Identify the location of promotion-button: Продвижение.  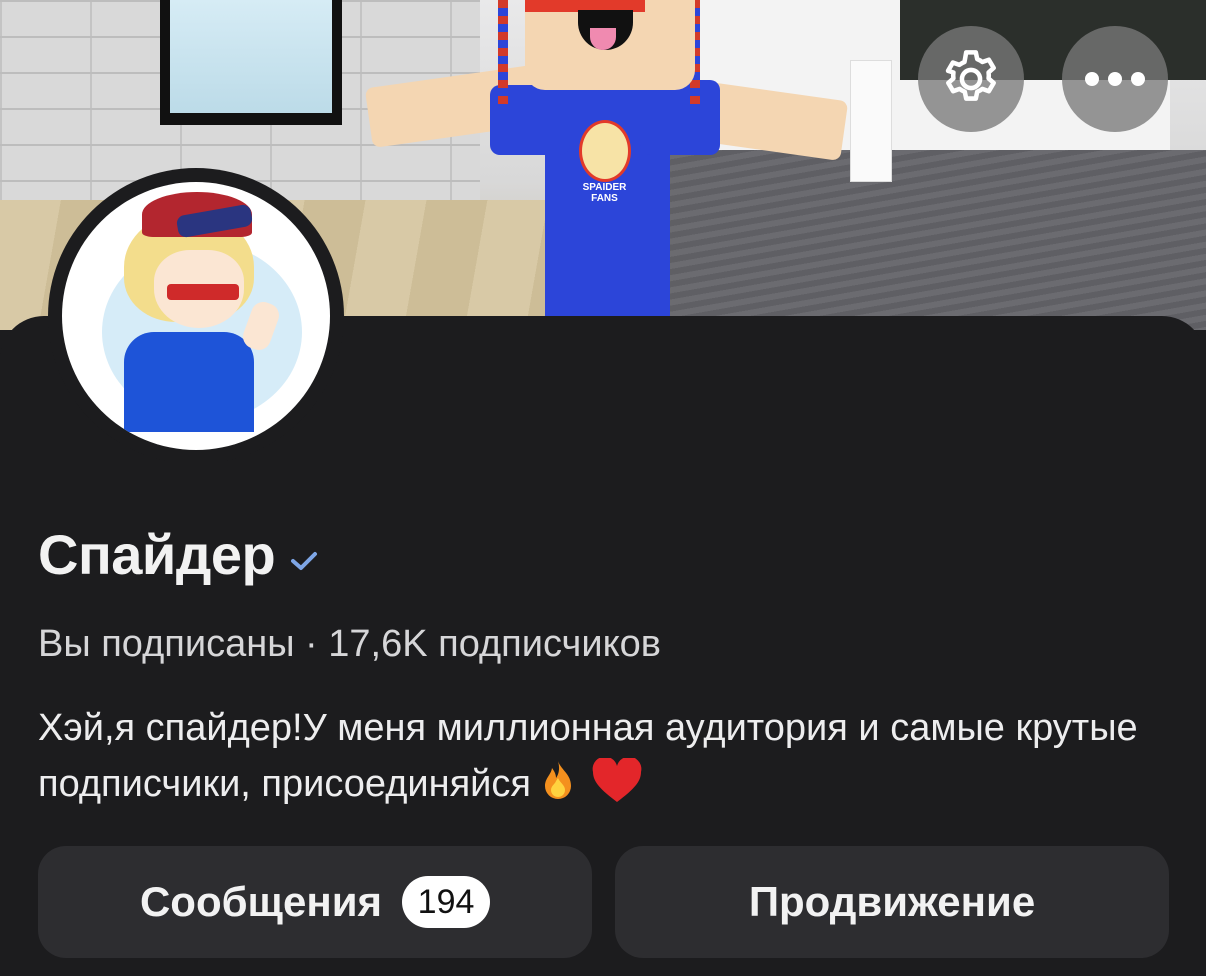
(892, 902).